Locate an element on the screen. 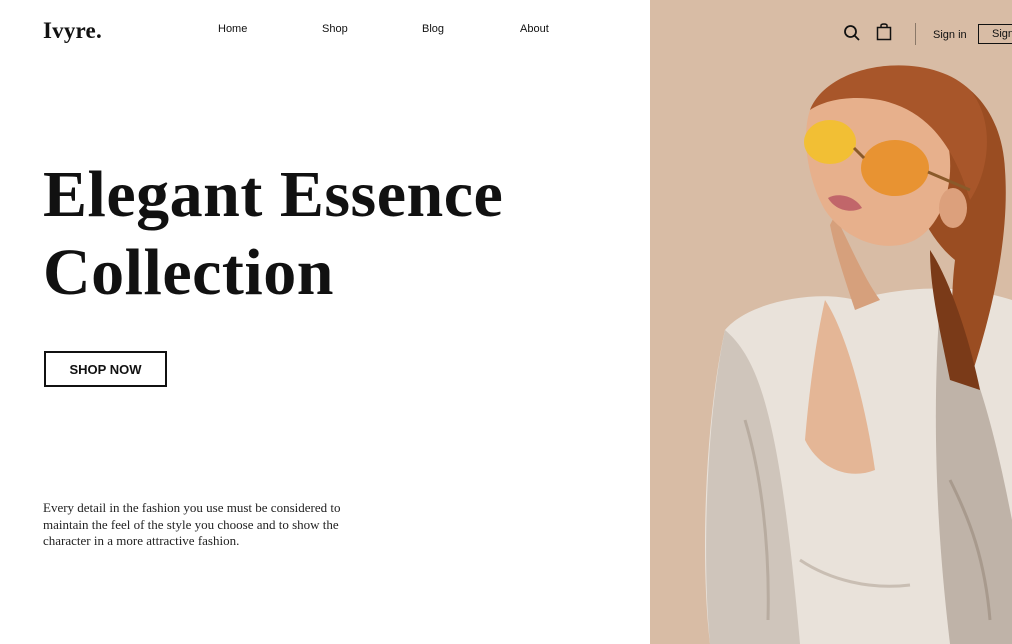 Image resolution: width=1012 pixels, height=644 pixels. shop-now-button: SHOP NOW is located at coordinates (105, 369).